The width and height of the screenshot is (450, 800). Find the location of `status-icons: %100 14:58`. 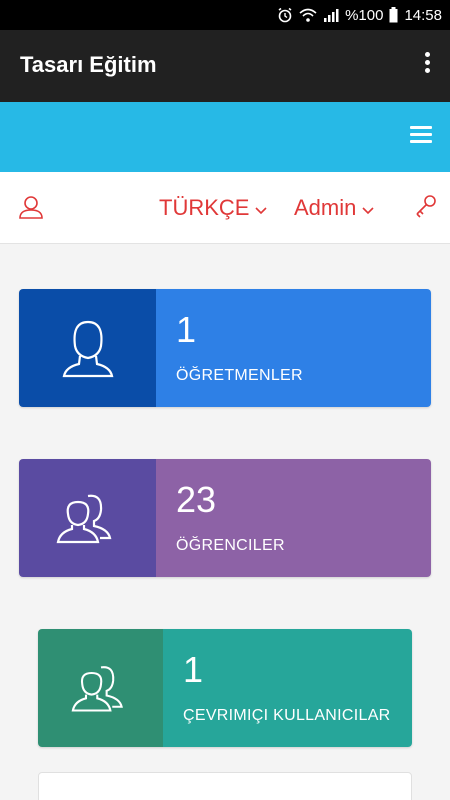

status-icons: %100 14:58 is located at coordinates (359, 15).